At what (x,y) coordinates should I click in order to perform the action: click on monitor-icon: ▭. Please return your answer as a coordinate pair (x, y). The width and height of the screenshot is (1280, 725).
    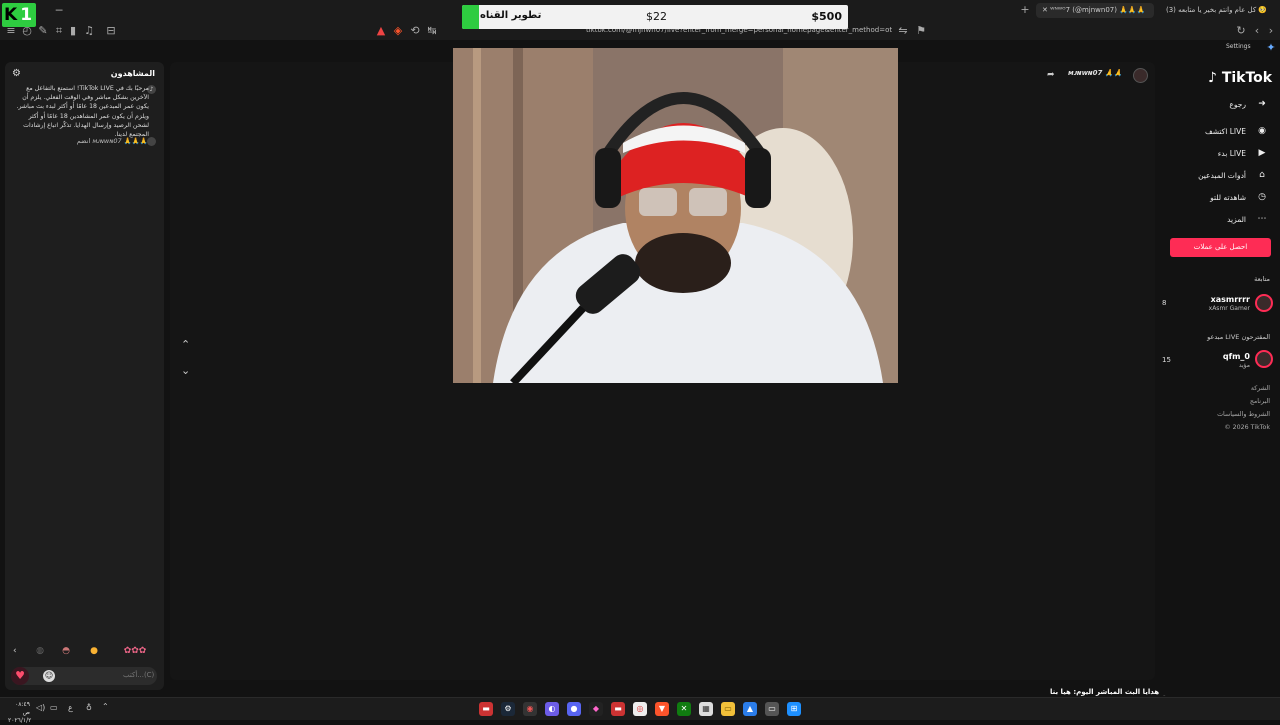
    Looking at the image, I should click on (772, 709).